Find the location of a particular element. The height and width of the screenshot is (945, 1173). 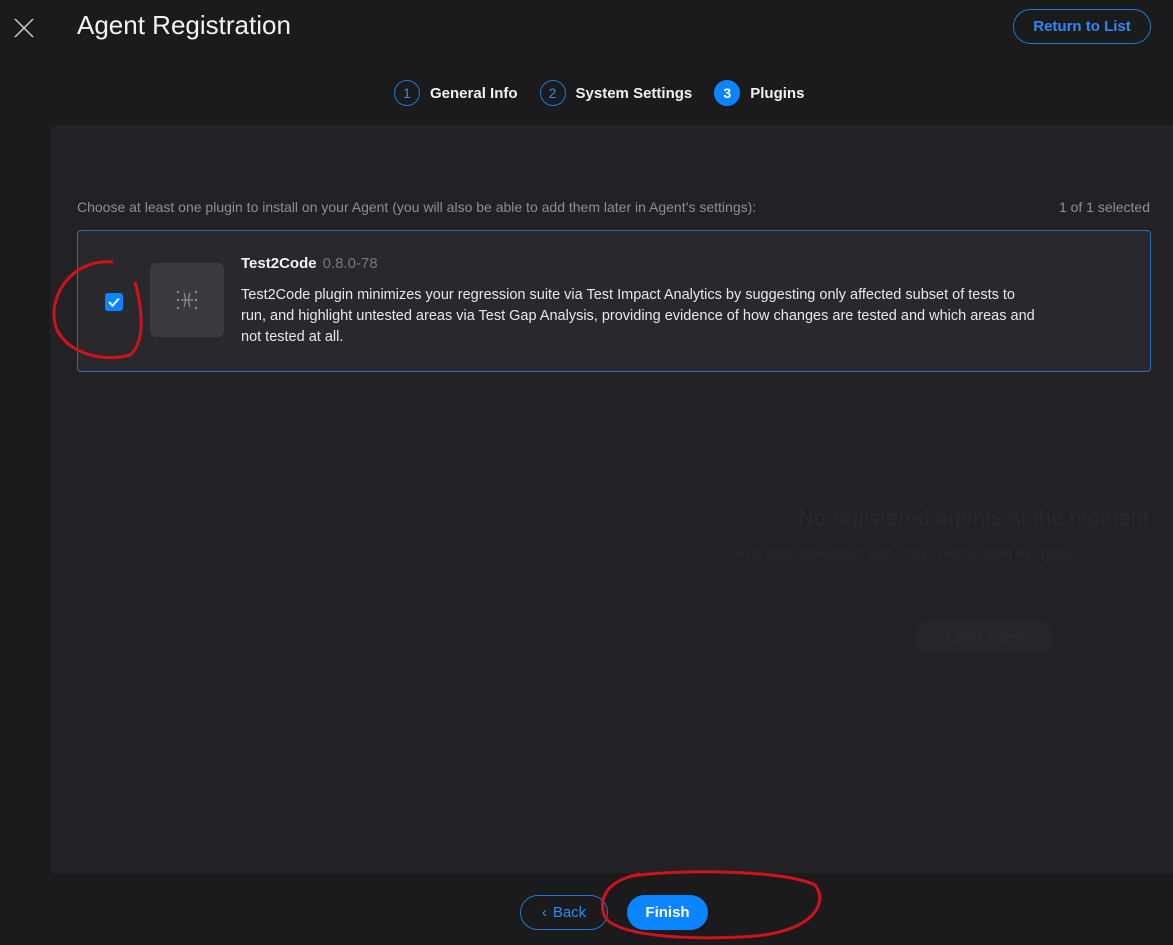

plugin-checkbox is located at coordinates (114, 302).